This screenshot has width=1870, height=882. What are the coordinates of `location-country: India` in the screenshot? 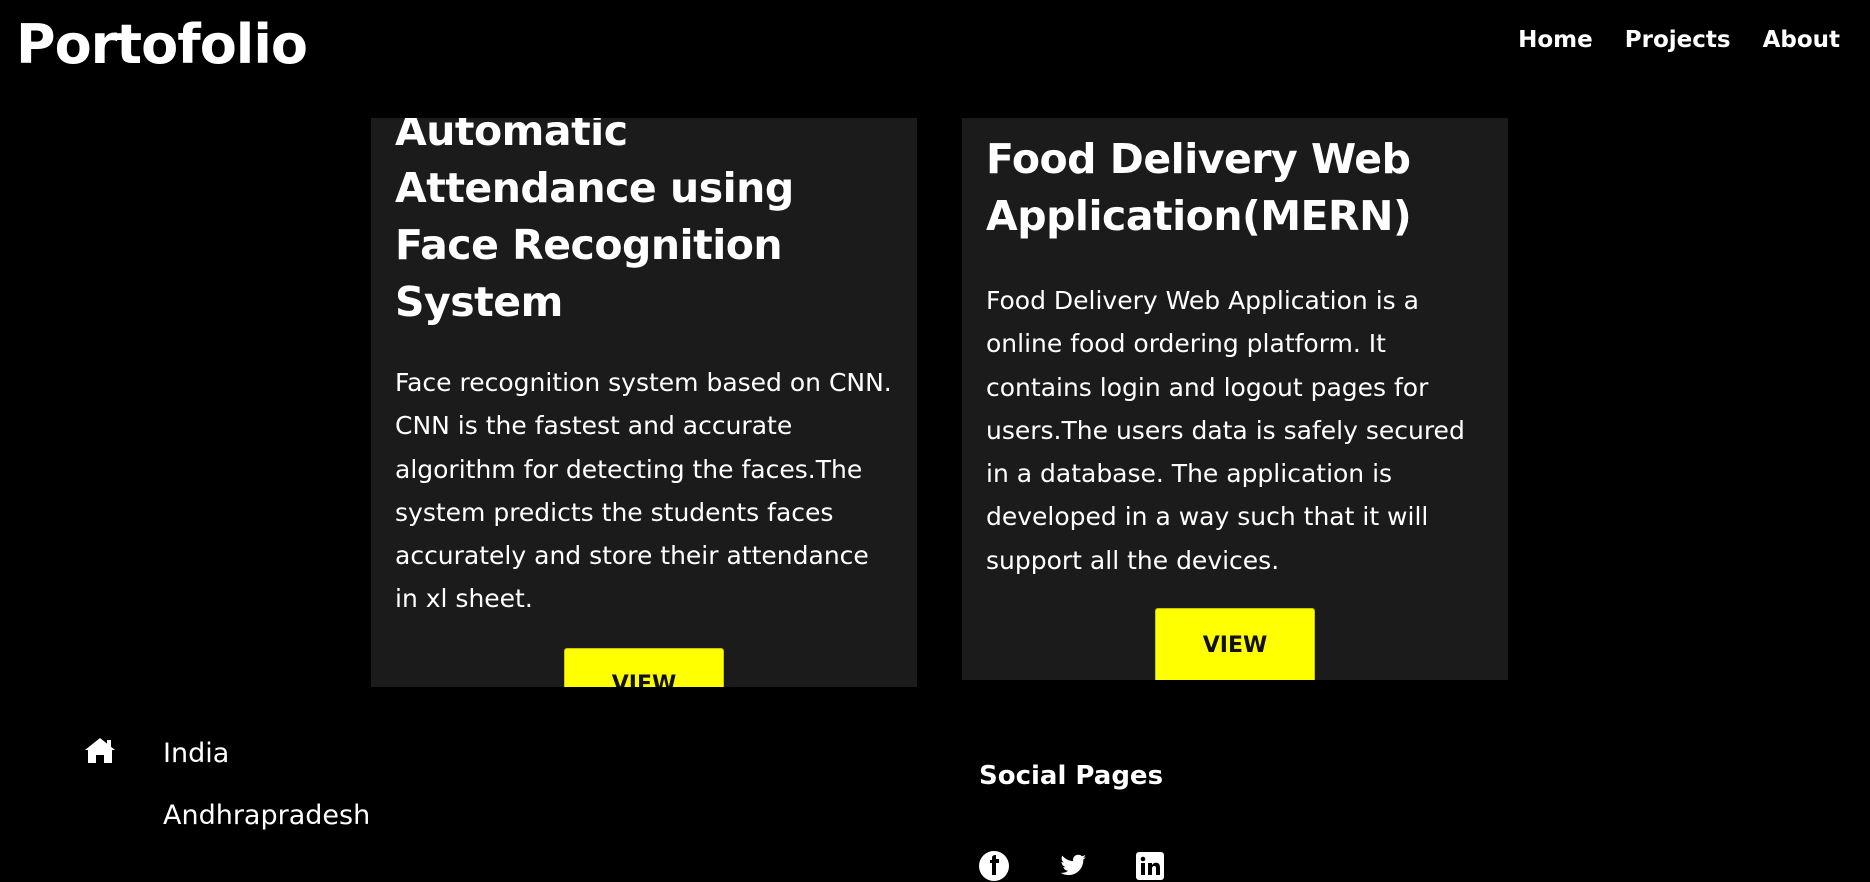 It's located at (196, 753).